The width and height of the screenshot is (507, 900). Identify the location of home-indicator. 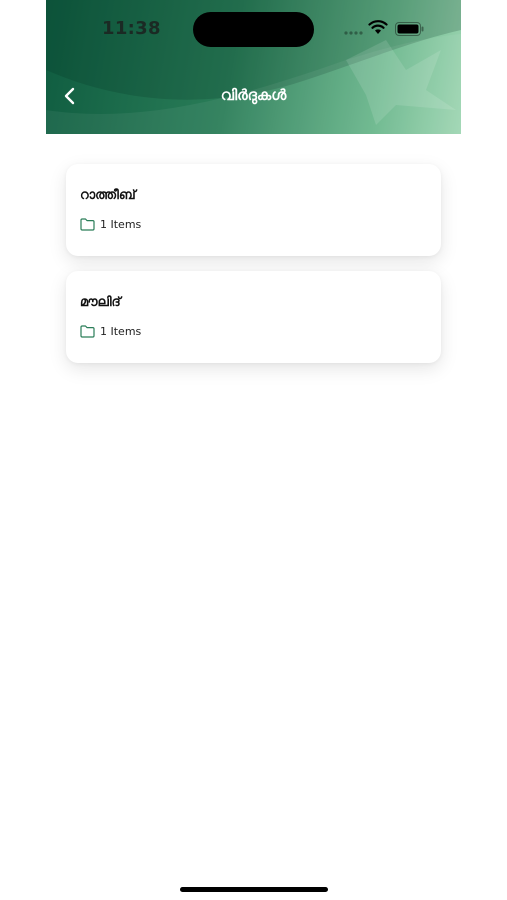
(254, 889).